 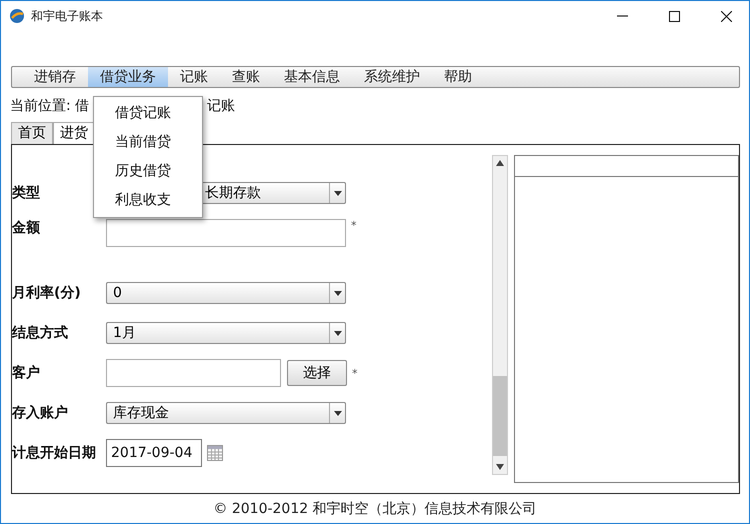 What do you see at coordinates (246, 77) in the screenshot?
I see `menu-item: 查账` at bounding box center [246, 77].